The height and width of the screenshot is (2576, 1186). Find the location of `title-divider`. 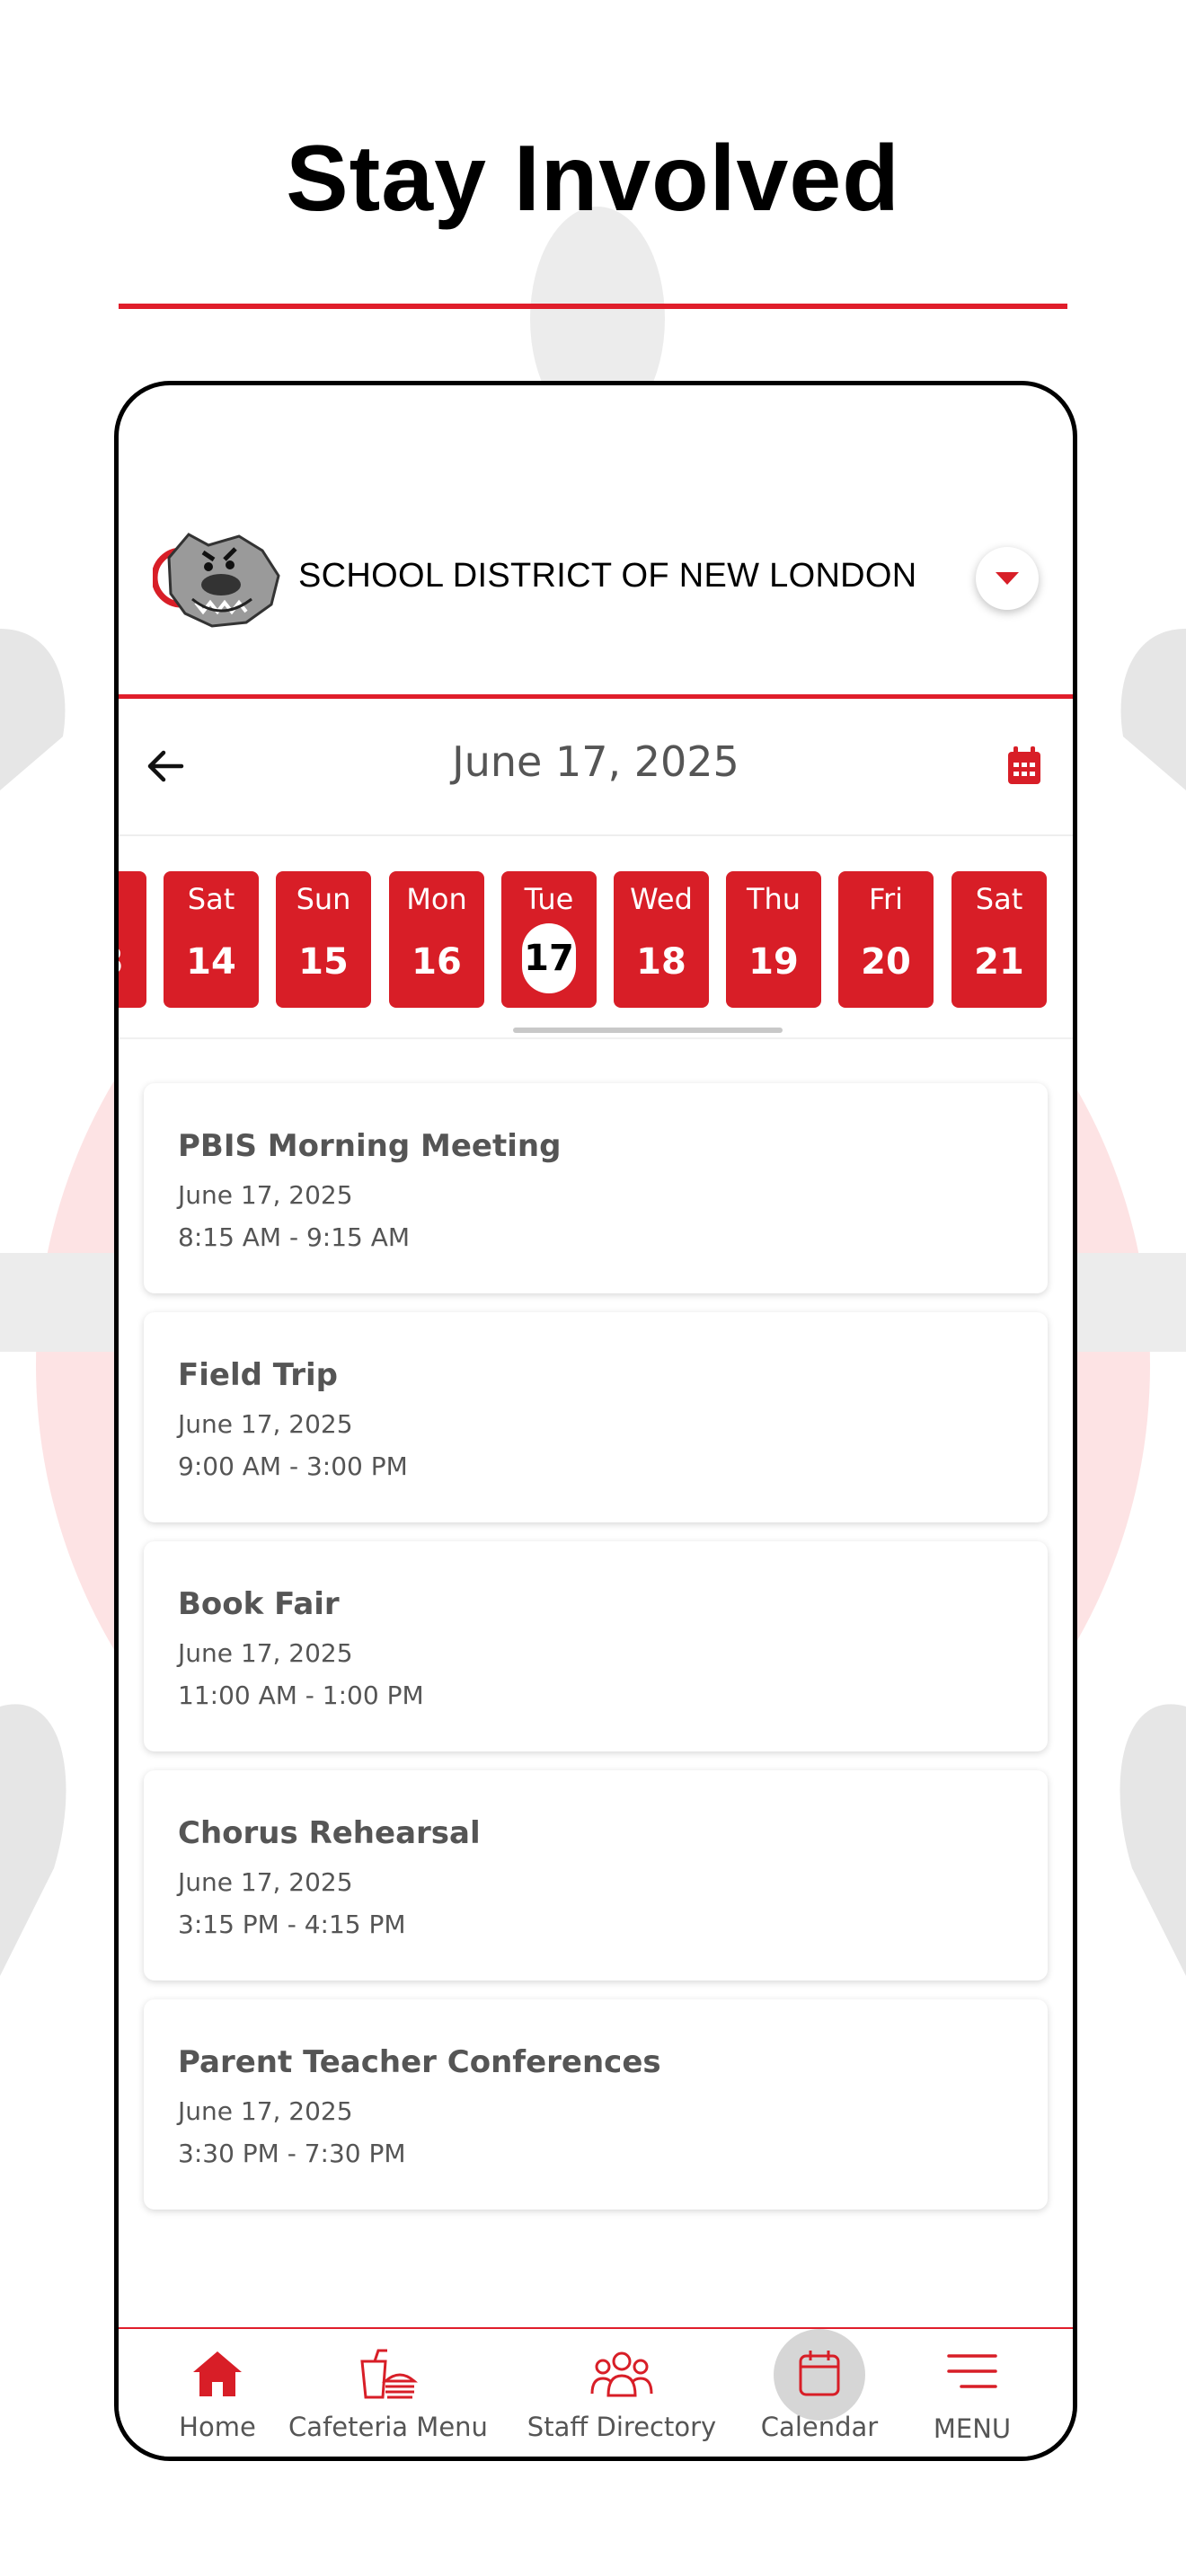

title-divider is located at coordinates (593, 306).